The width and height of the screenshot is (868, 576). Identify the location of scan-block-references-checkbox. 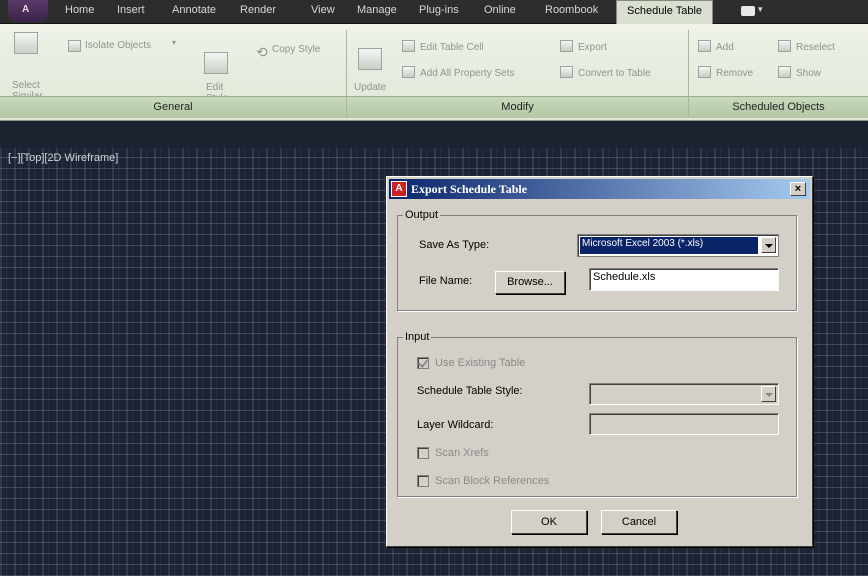
(423, 481).